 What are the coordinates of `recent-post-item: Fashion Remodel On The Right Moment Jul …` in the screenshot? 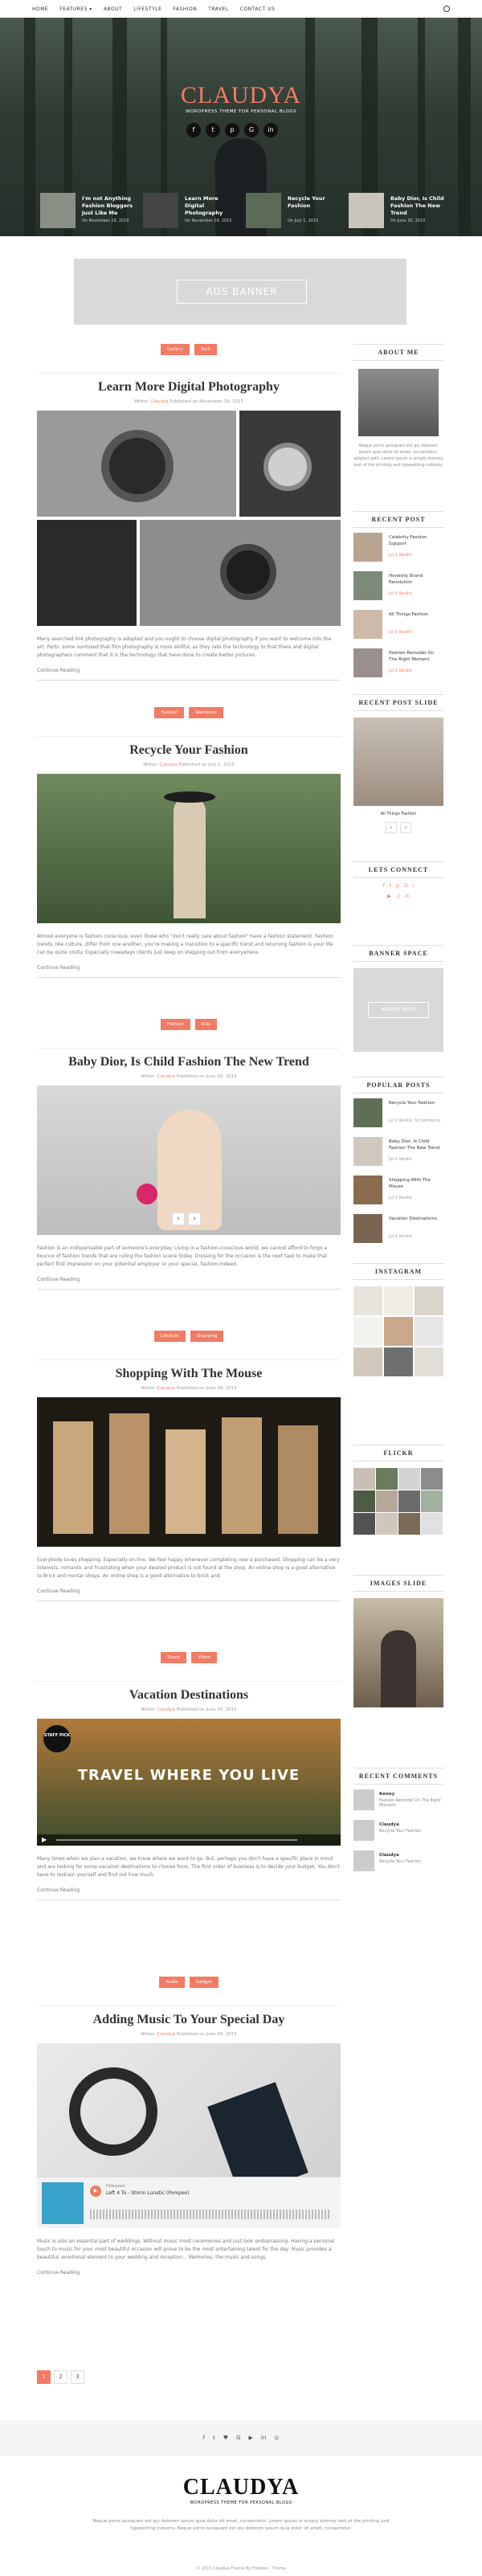 It's located at (398, 665).